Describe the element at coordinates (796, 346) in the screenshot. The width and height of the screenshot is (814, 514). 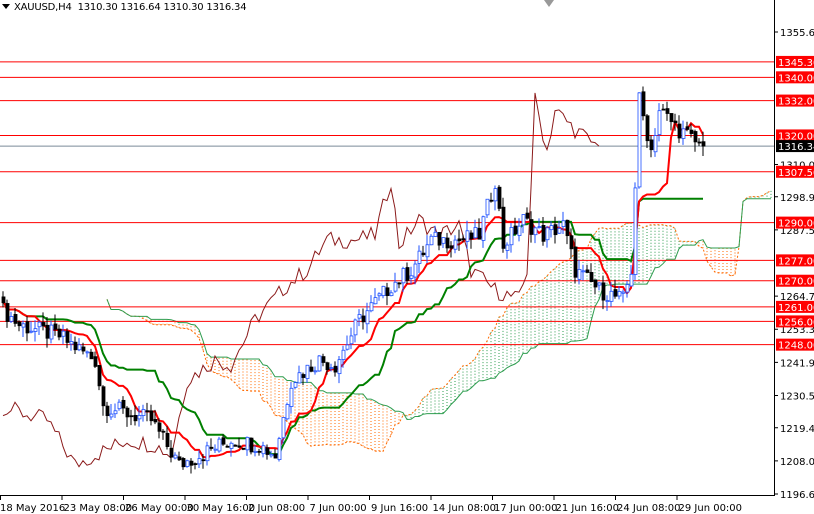
I see `level-label: 1248.00` at that location.